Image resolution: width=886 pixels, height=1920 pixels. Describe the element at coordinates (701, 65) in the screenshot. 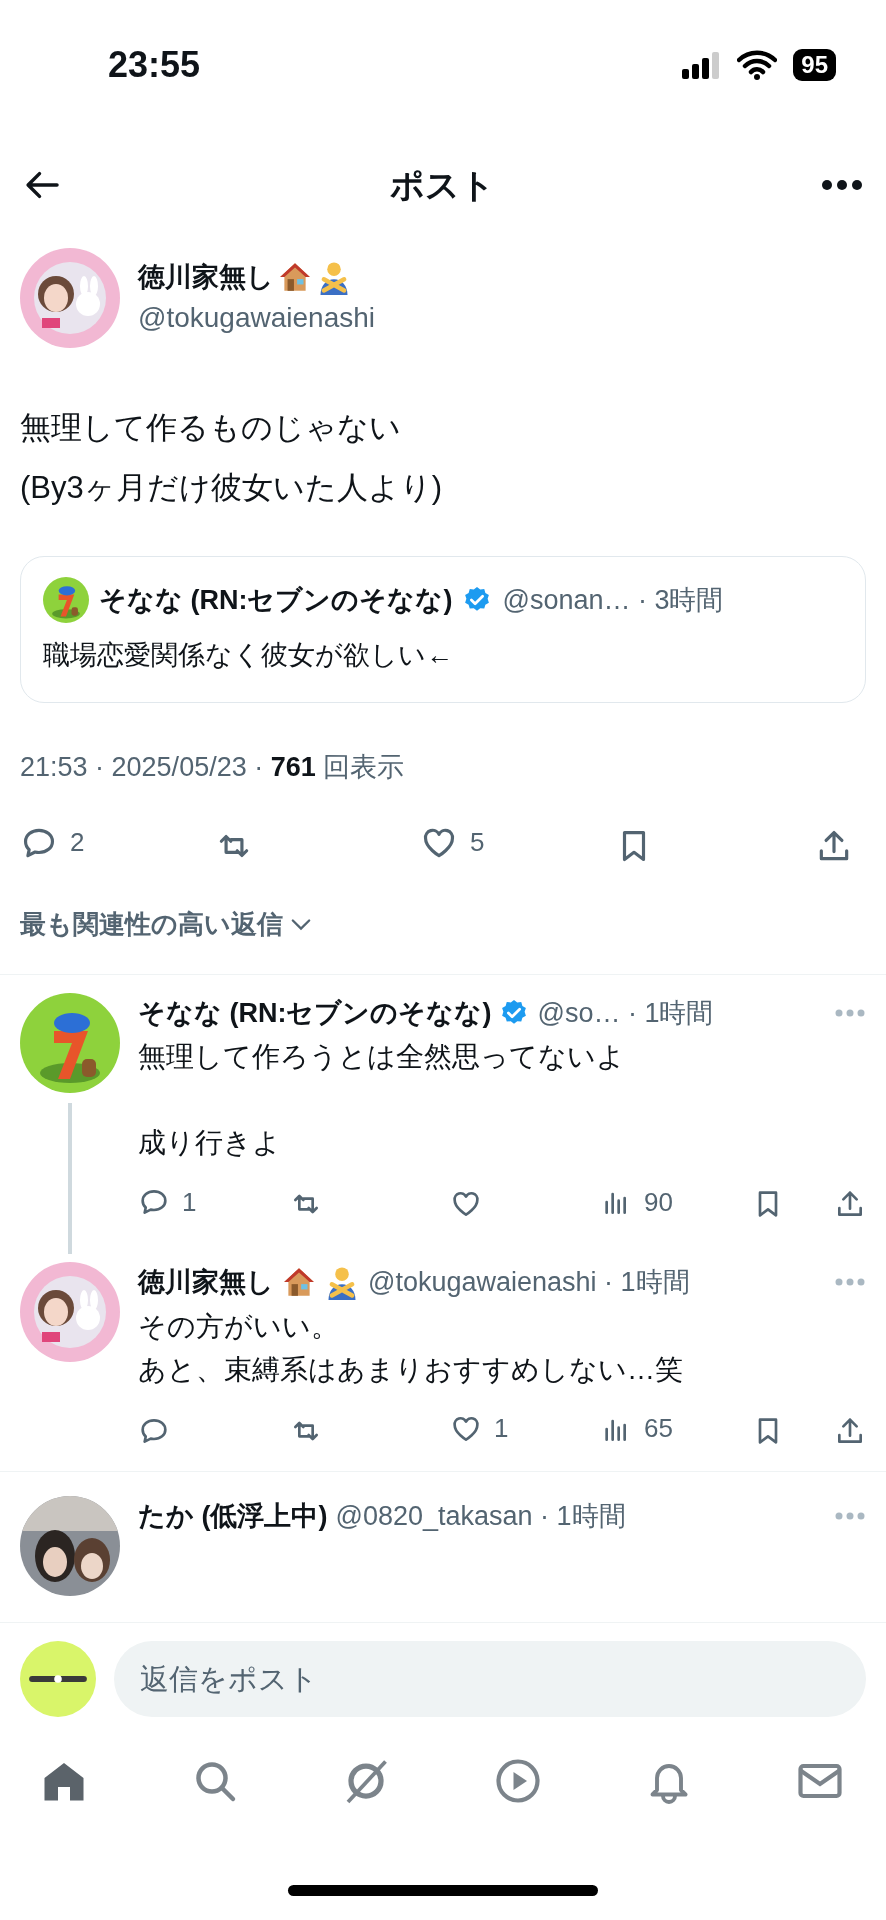

I see `signal-icon` at that location.